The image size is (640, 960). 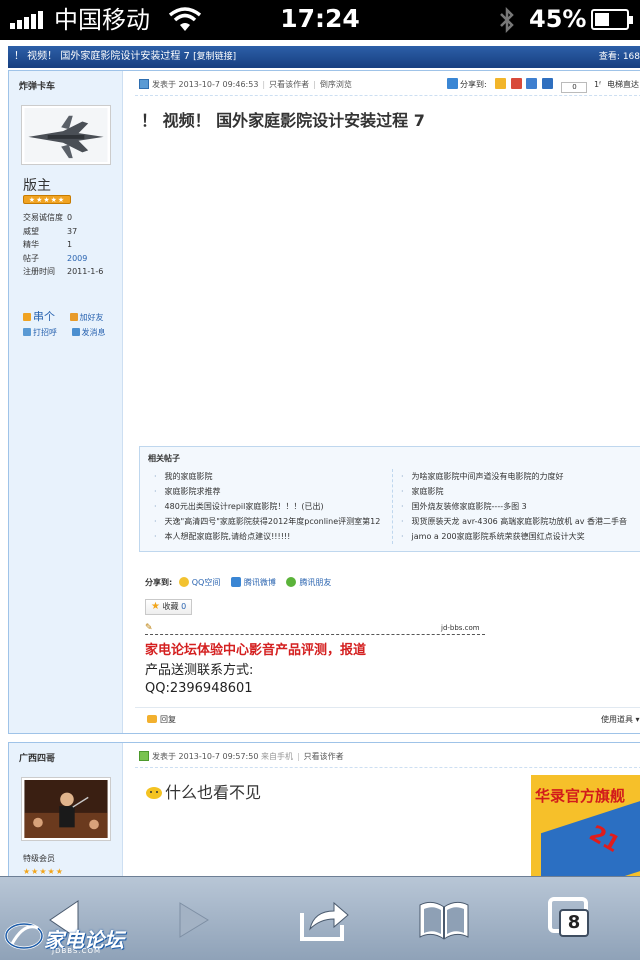 What do you see at coordinates (199, 688) in the screenshot?
I see `signature-qq: QQ:2396948601` at bounding box center [199, 688].